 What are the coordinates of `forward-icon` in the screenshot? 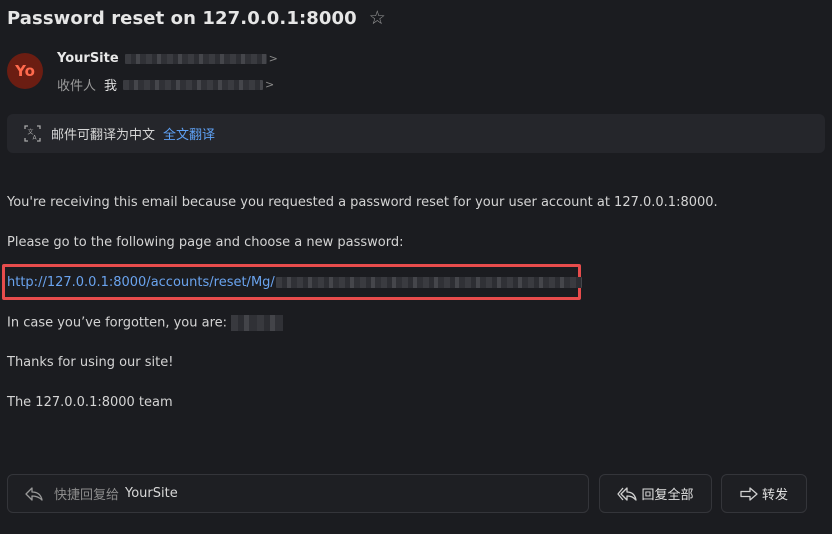 It's located at (749, 493).